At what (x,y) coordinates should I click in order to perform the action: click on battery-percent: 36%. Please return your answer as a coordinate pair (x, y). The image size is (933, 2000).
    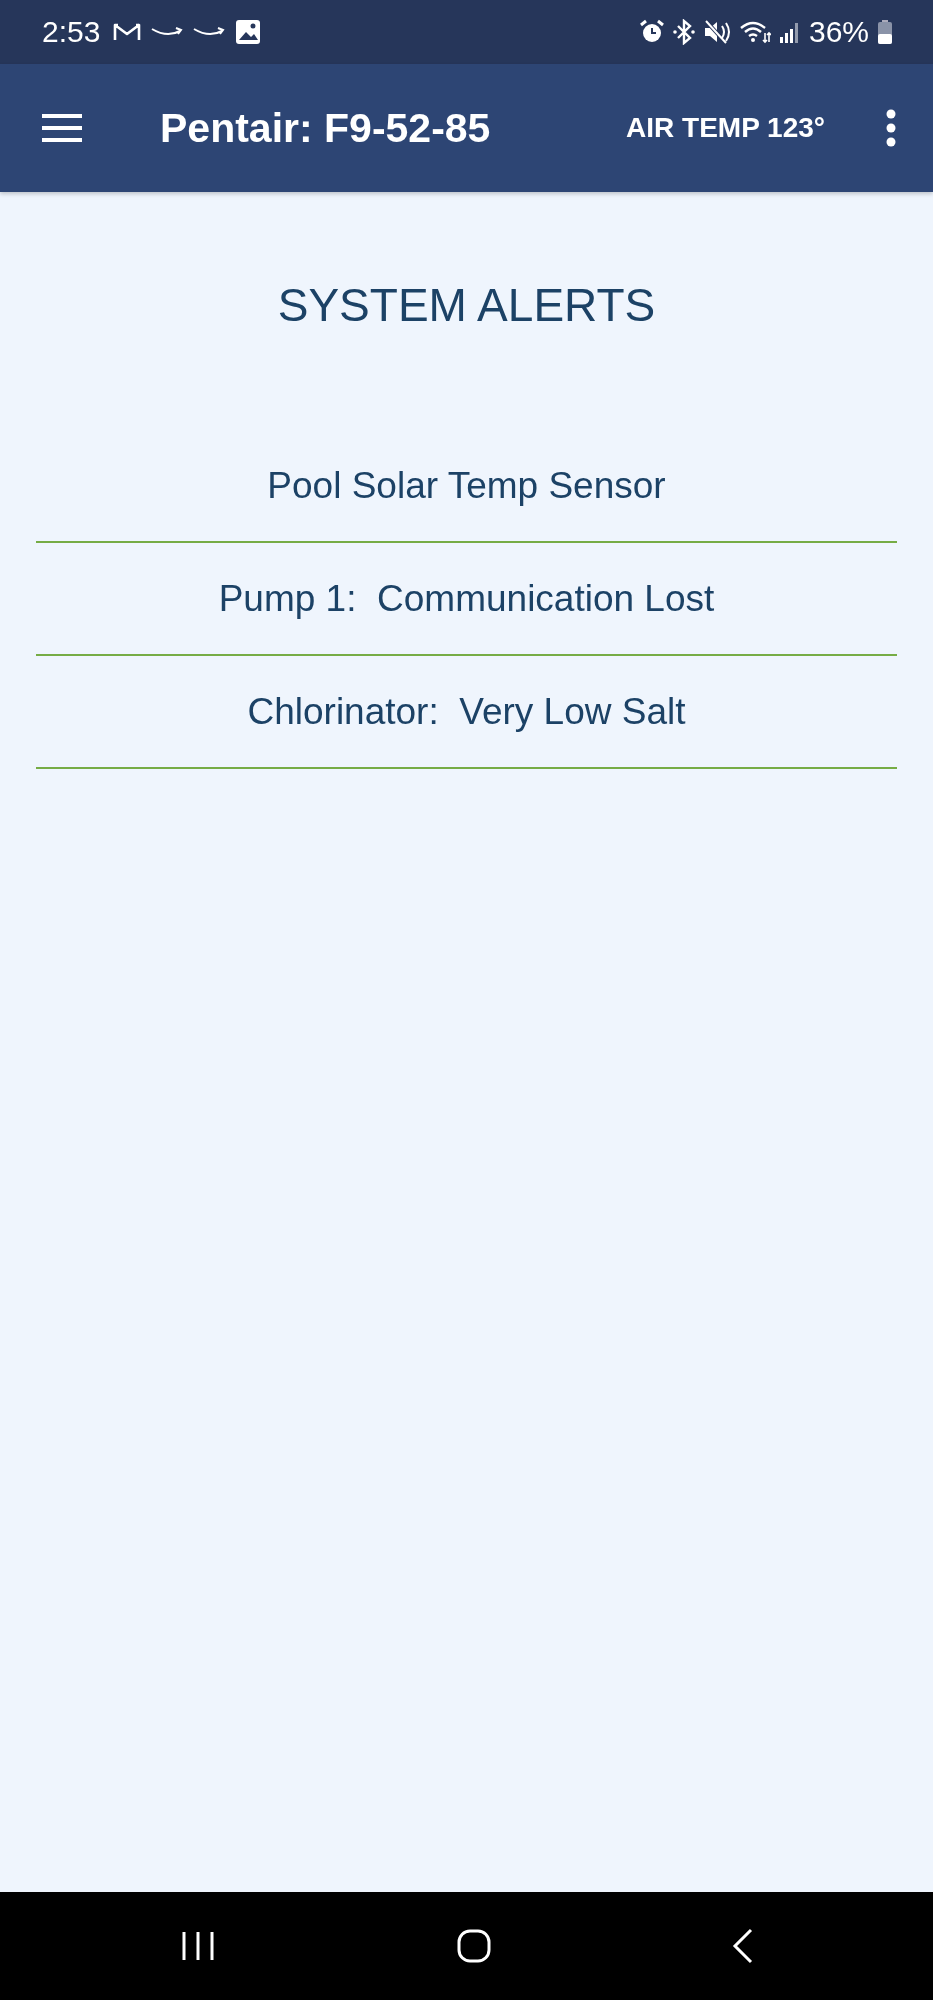
    Looking at the image, I should click on (838, 32).